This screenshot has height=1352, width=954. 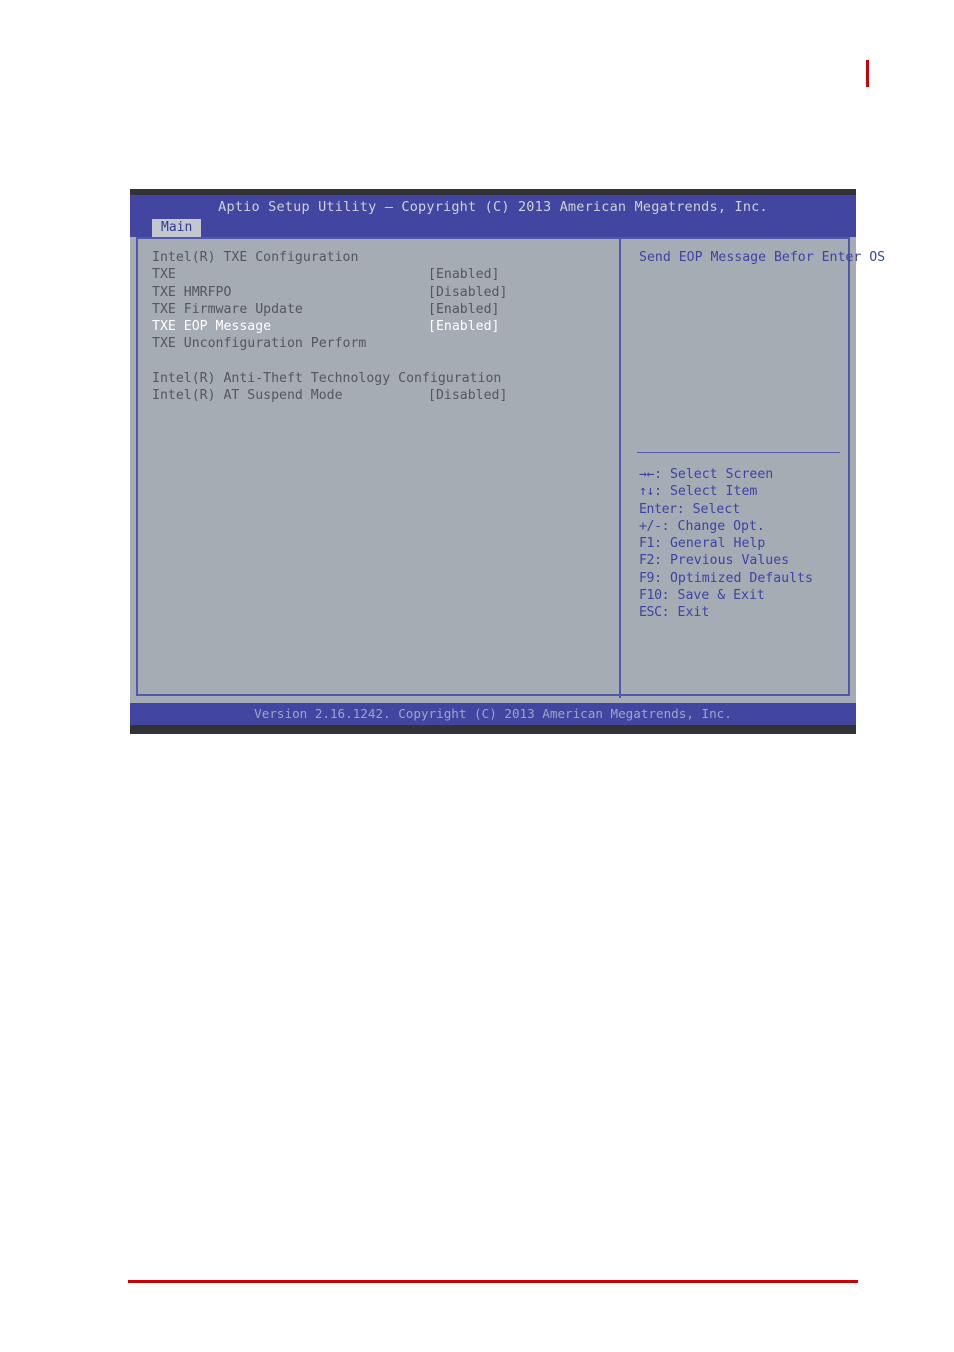 What do you see at coordinates (650, 613) in the screenshot?
I see `key-legend-keys: ESC` at bounding box center [650, 613].